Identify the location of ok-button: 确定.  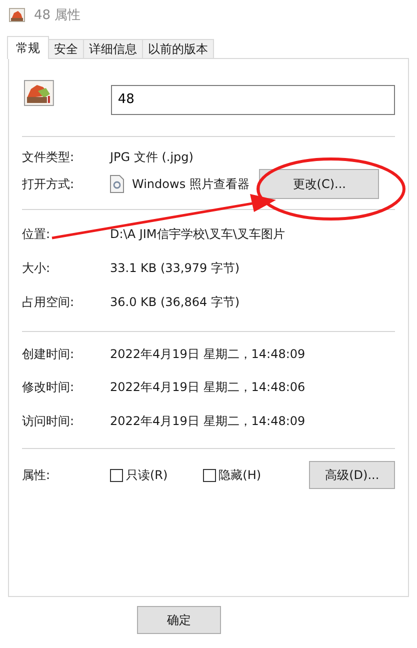
(179, 620).